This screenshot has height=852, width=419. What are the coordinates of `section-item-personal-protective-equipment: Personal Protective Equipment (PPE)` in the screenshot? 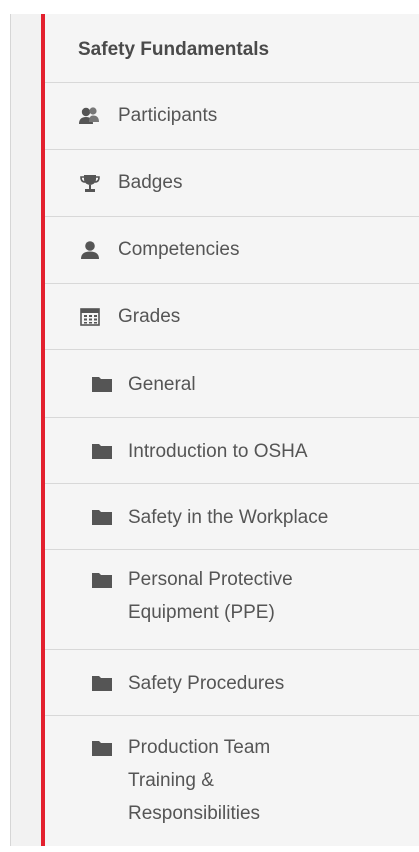 It's located at (232, 600).